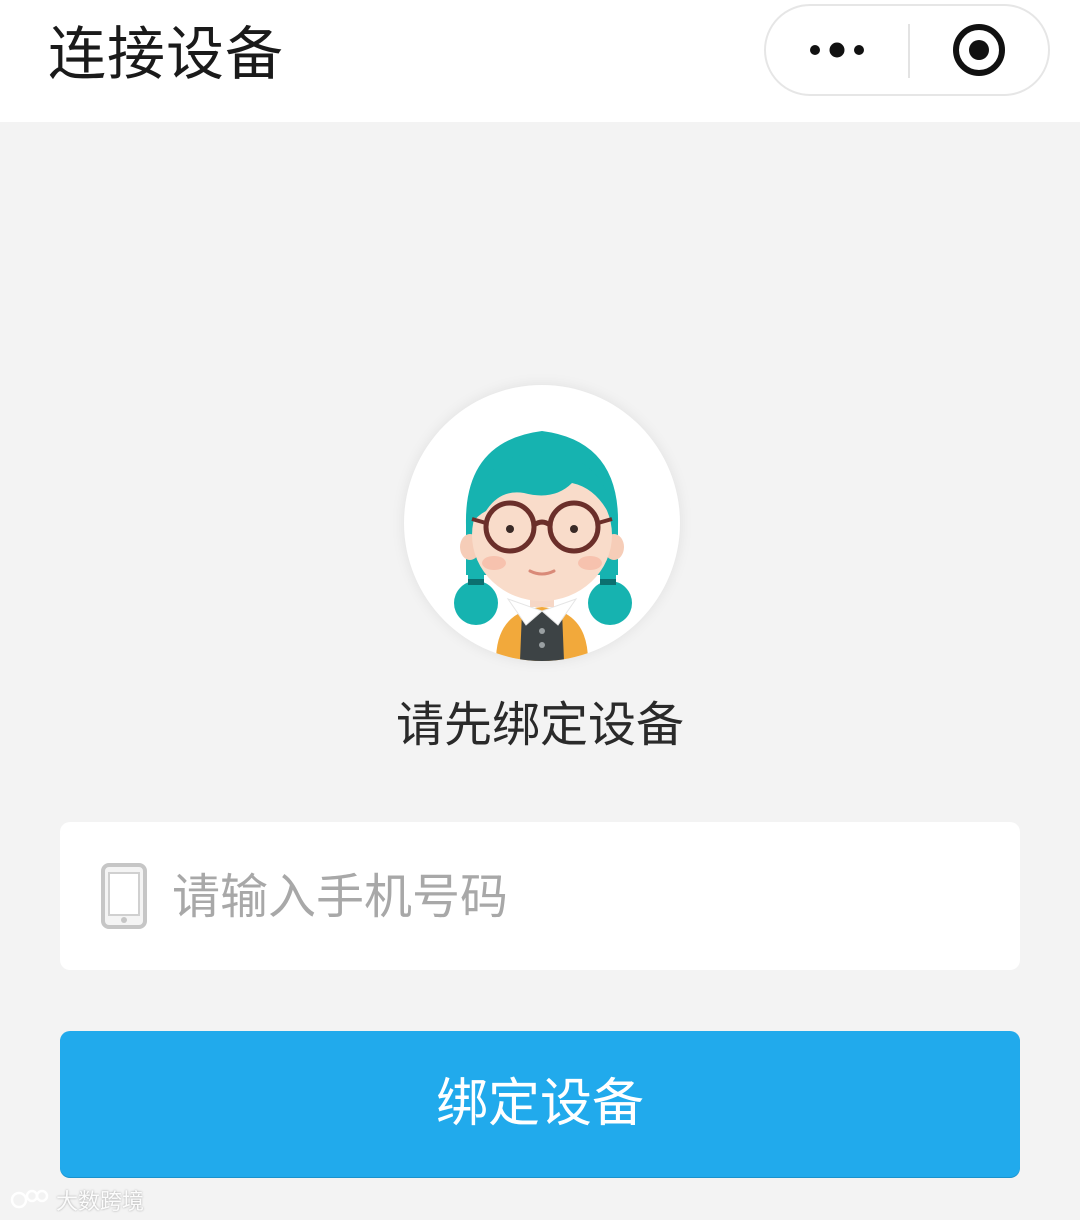 This screenshot has width=1080, height=1220. What do you see at coordinates (540, 61) in the screenshot?
I see `navigation-bar: 连接设备` at bounding box center [540, 61].